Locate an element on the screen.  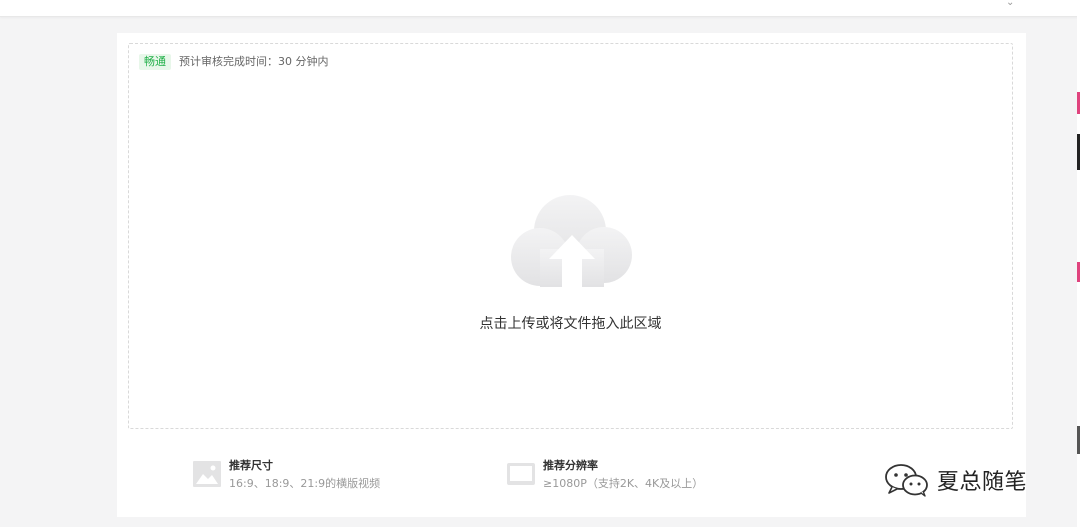
watermark-text: 夏总随笔 is located at coordinates (982, 482).